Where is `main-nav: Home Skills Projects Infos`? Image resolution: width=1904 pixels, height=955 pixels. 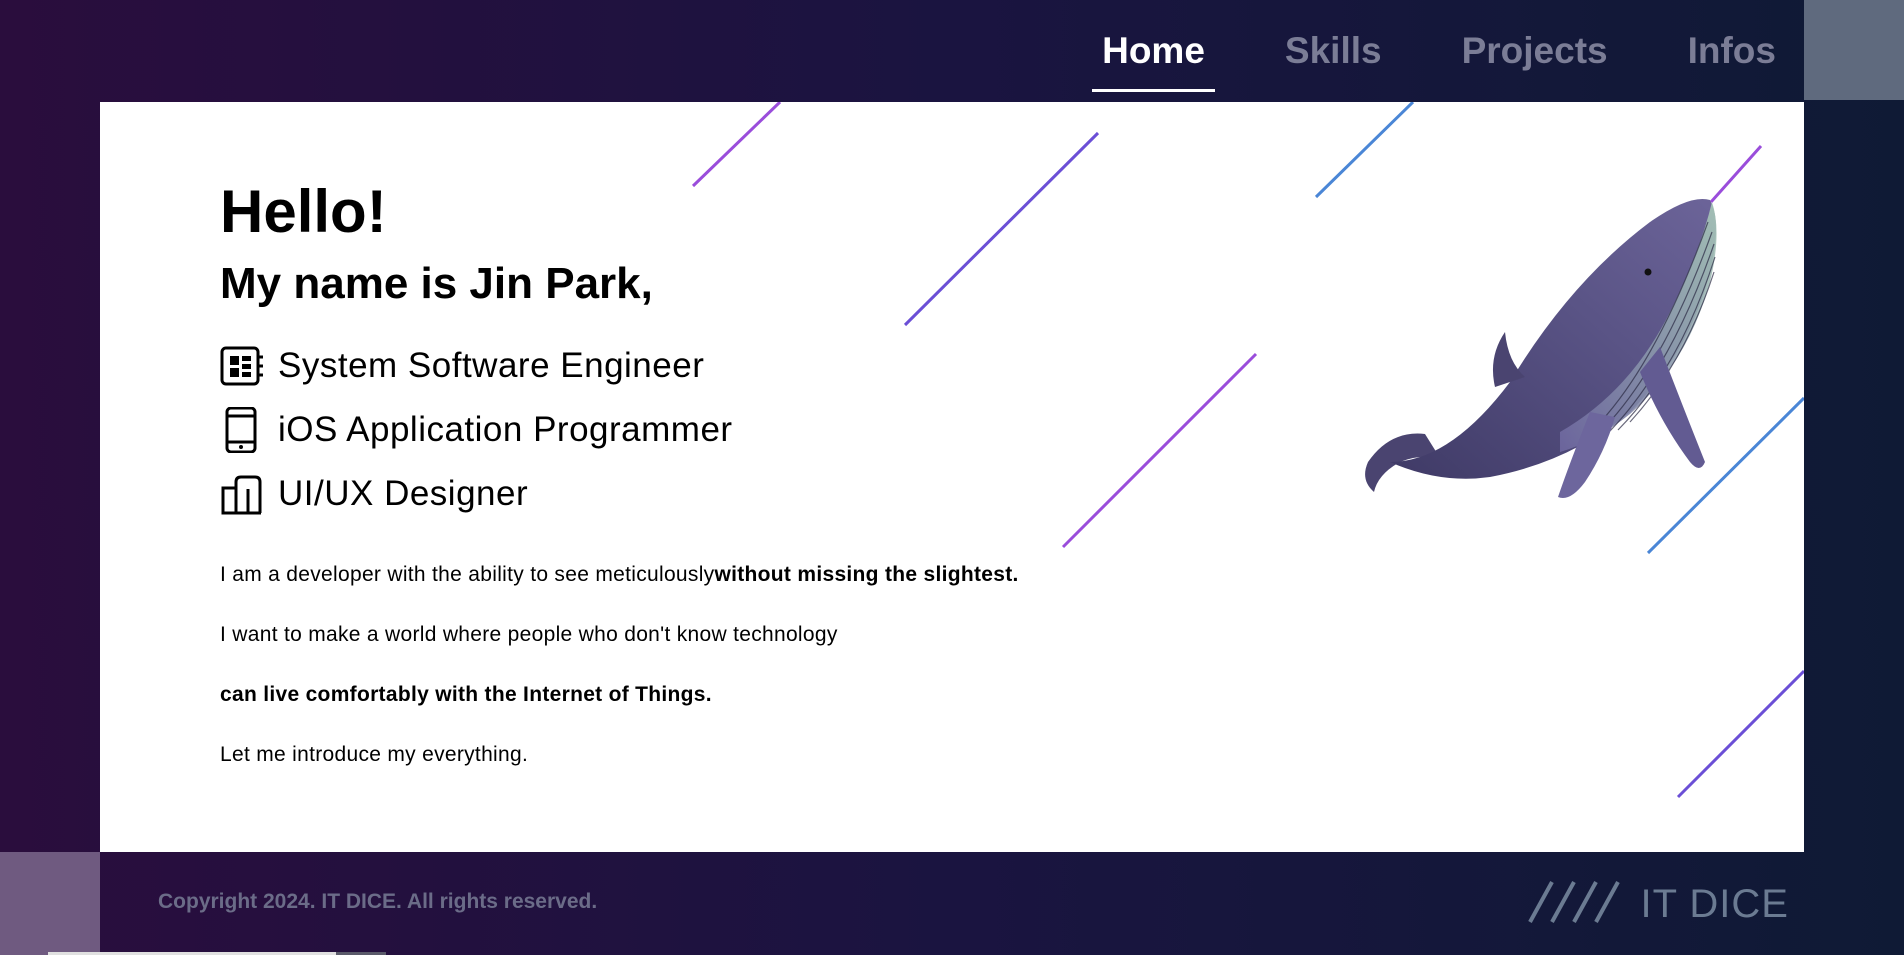 main-nav: Home Skills Projects Infos is located at coordinates (1399, 51).